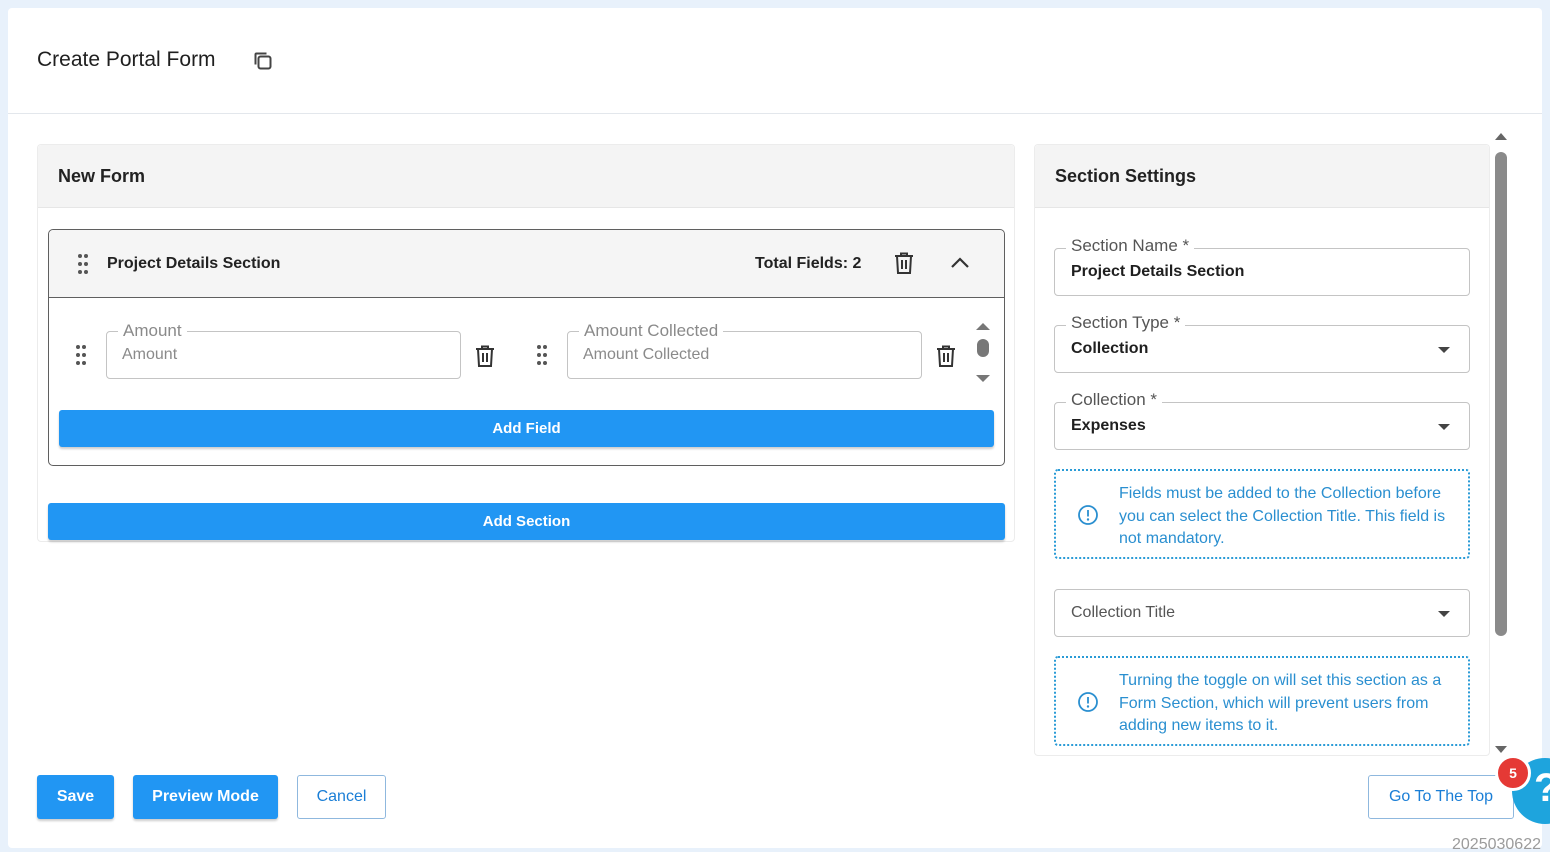 Image resolution: width=1550 pixels, height=852 pixels. Describe the element at coordinates (1123, 612) in the screenshot. I see `collection-title-placeholder: Collection Title` at that location.